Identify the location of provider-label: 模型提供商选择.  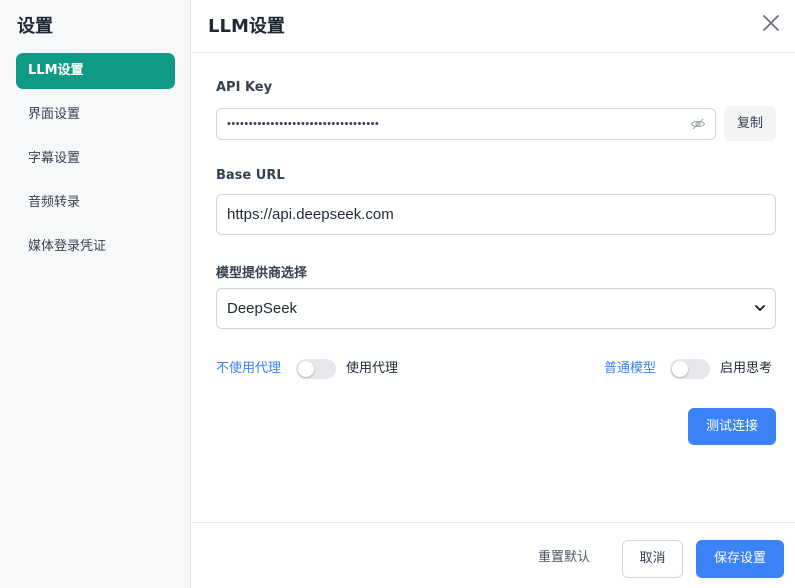
(262, 273).